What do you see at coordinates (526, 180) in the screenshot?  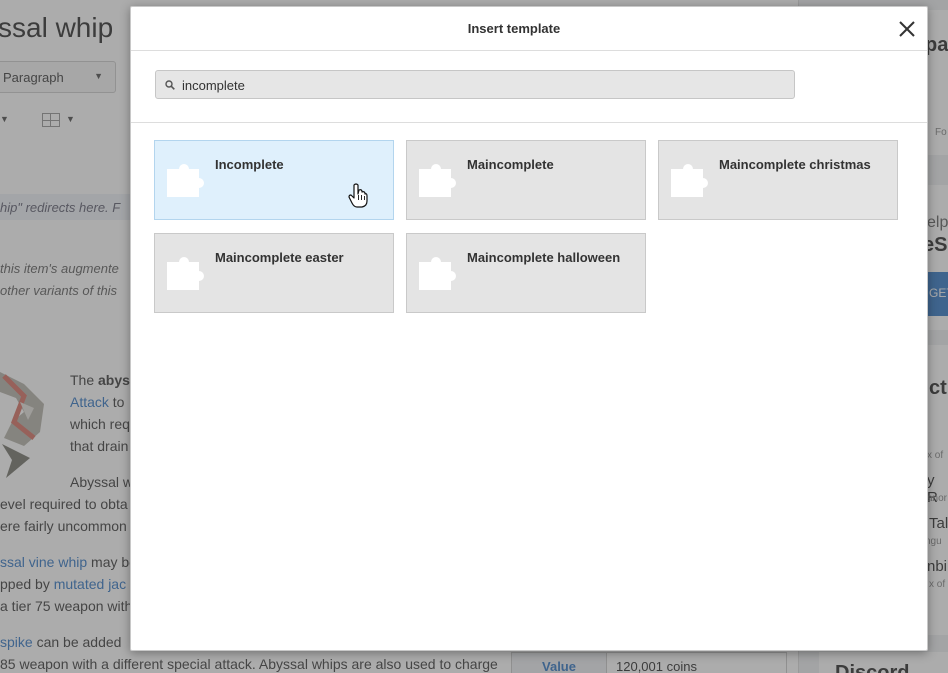 I see `template-result: Maincomplete` at bounding box center [526, 180].